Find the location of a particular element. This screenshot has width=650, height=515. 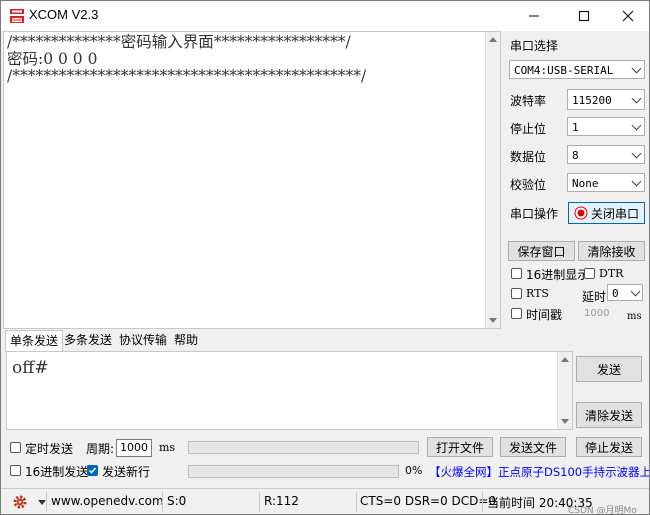

stop-bits-select: 1 is located at coordinates (606, 126).